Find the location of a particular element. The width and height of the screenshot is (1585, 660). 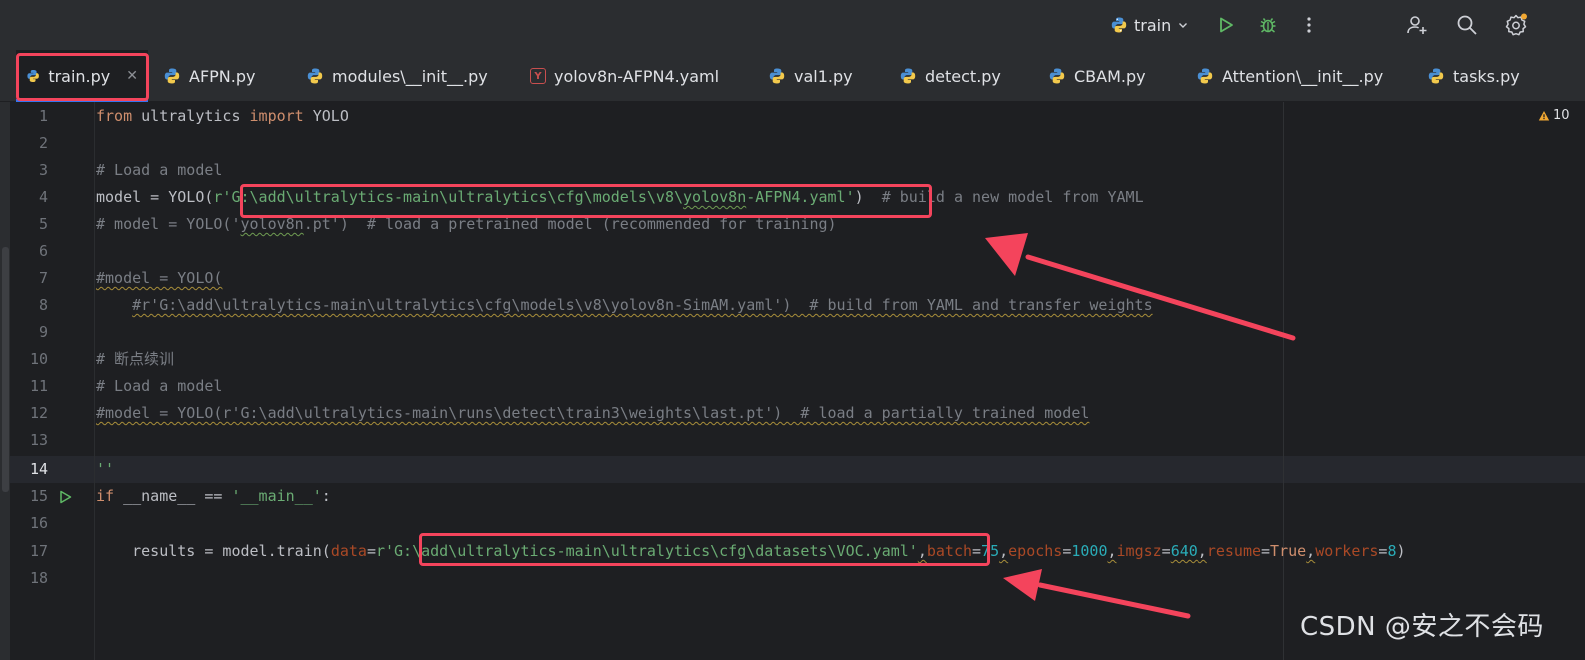

settings-button is located at coordinates (1516, 25).